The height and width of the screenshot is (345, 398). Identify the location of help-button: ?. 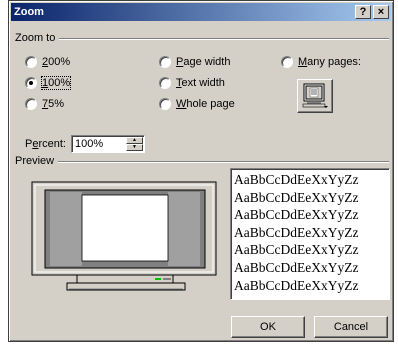
(363, 12).